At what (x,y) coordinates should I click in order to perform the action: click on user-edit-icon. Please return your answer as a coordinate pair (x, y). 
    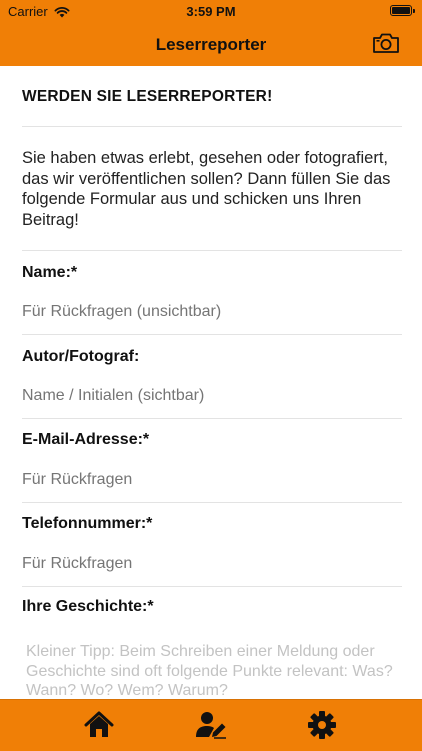
    Looking at the image, I should click on (211, 725).